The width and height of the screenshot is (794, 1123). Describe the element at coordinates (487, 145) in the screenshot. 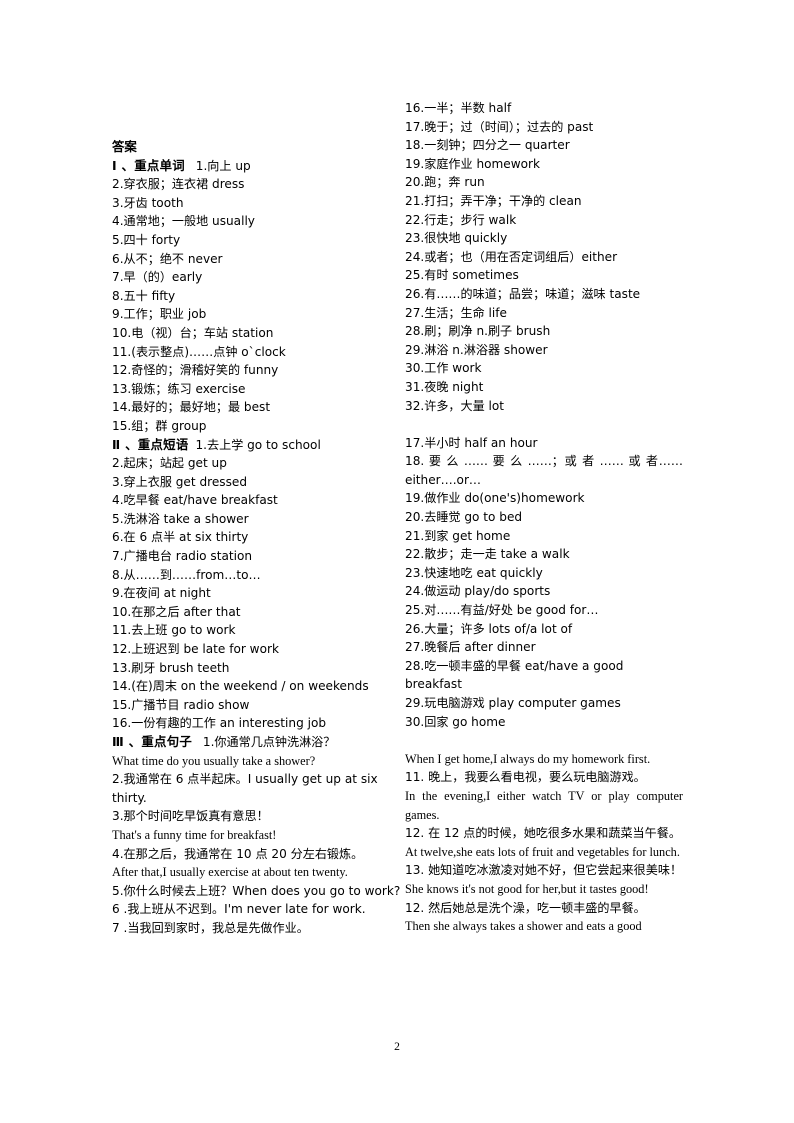

I see `list-item: 18.一刻钟；四分之一 quarter` at that location.